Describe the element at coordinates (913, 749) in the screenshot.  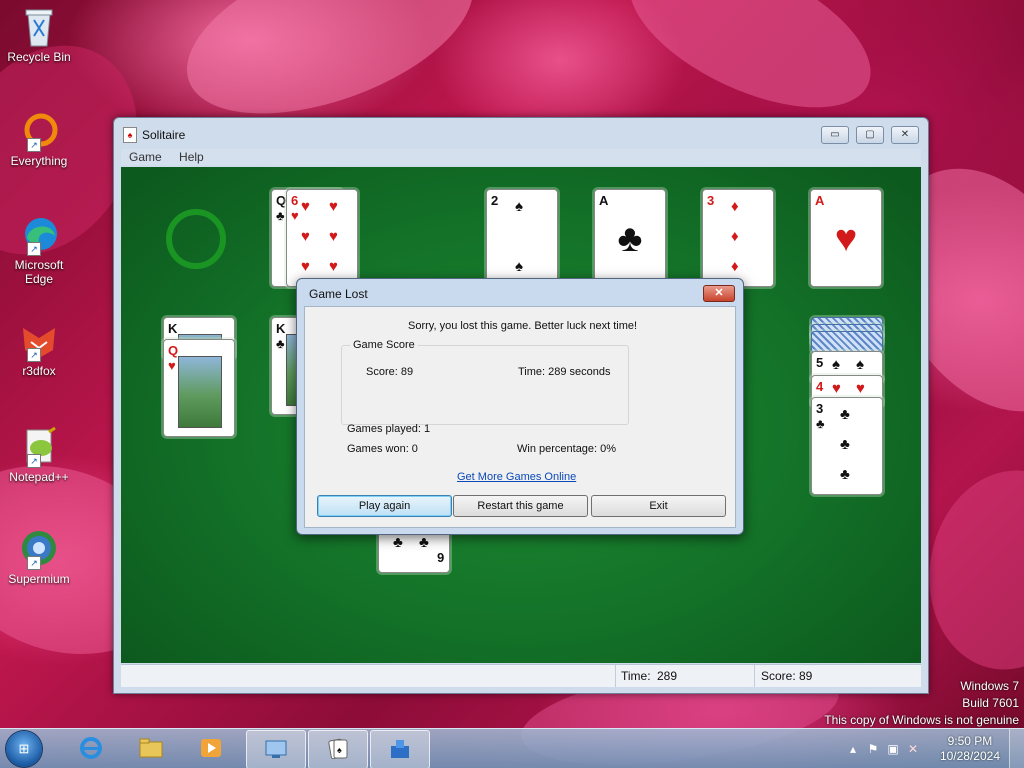
I see `volume-muted-icon: ✕` at that location.